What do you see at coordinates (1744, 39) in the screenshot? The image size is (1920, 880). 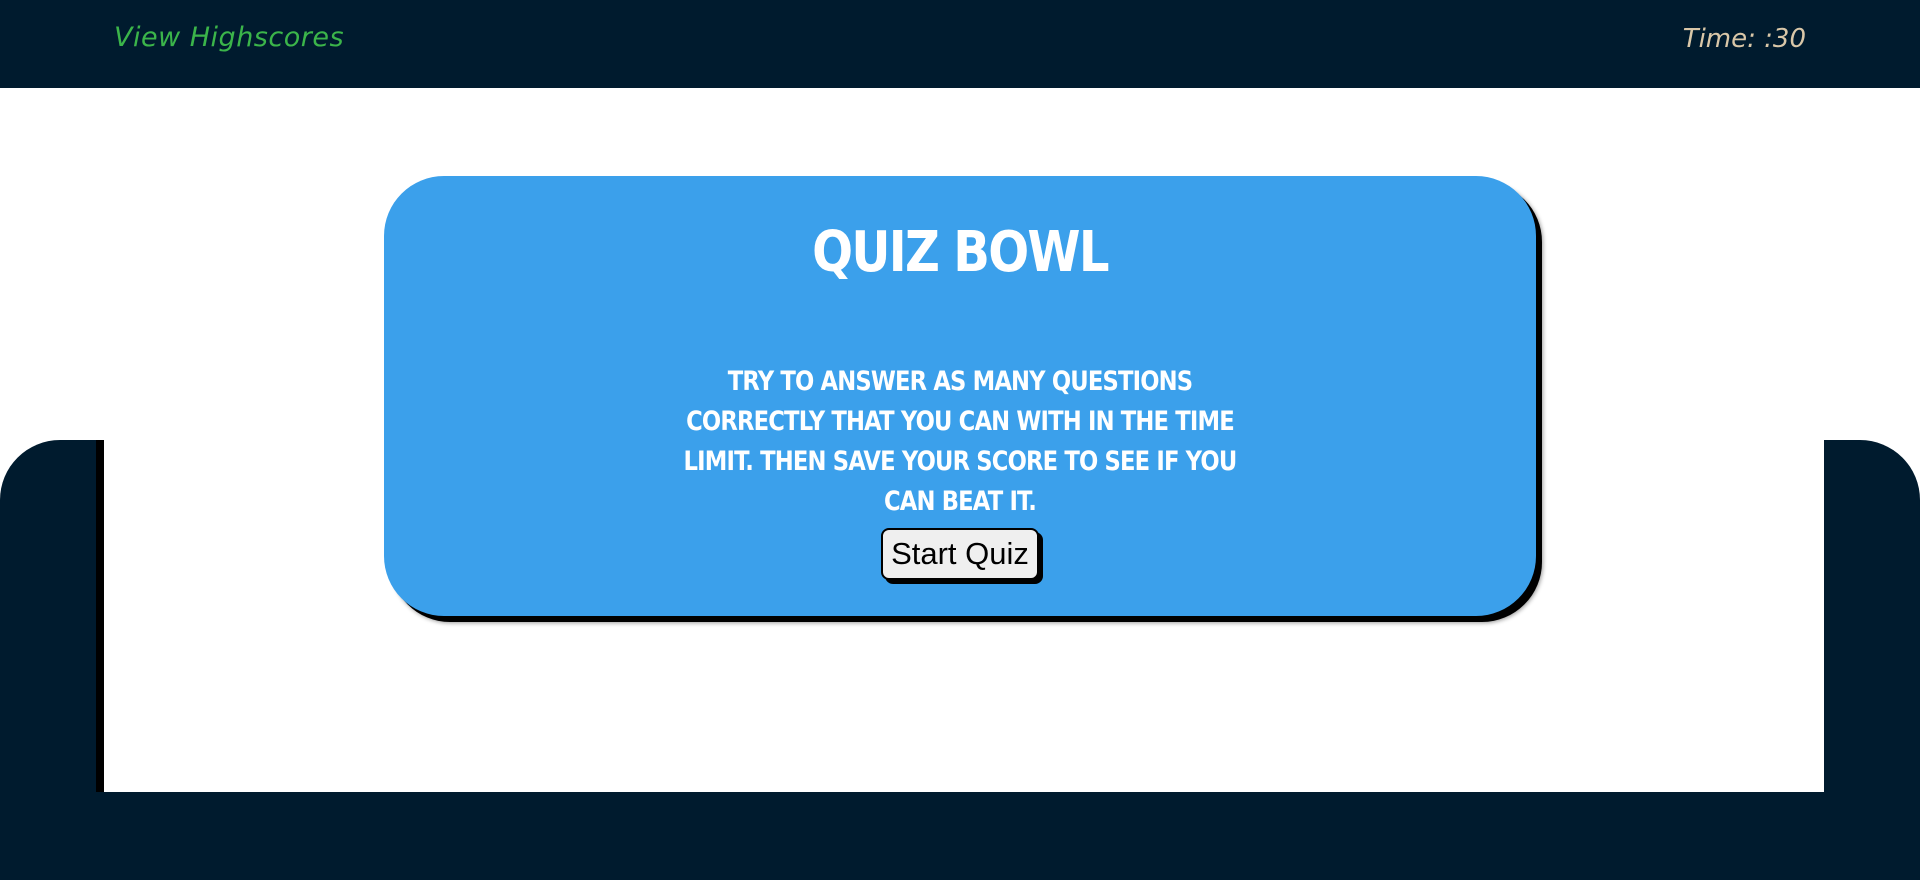 I see `timer-display: Time: :30` at bounding box center [1744, 39].